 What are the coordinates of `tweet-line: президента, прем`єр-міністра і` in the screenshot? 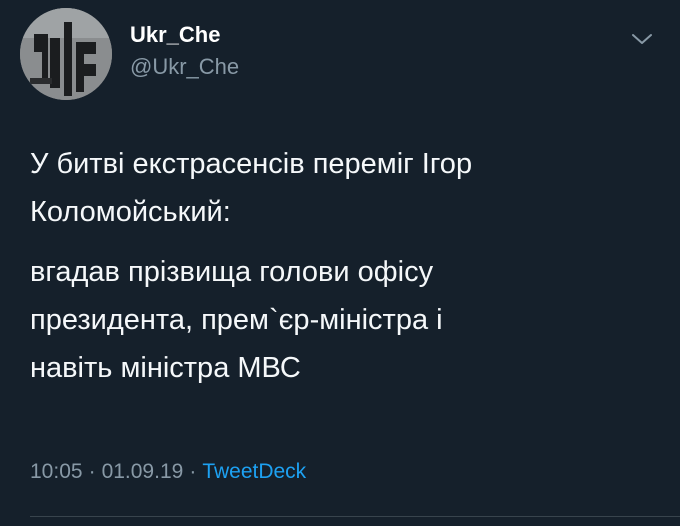 It's located at (236, 320).